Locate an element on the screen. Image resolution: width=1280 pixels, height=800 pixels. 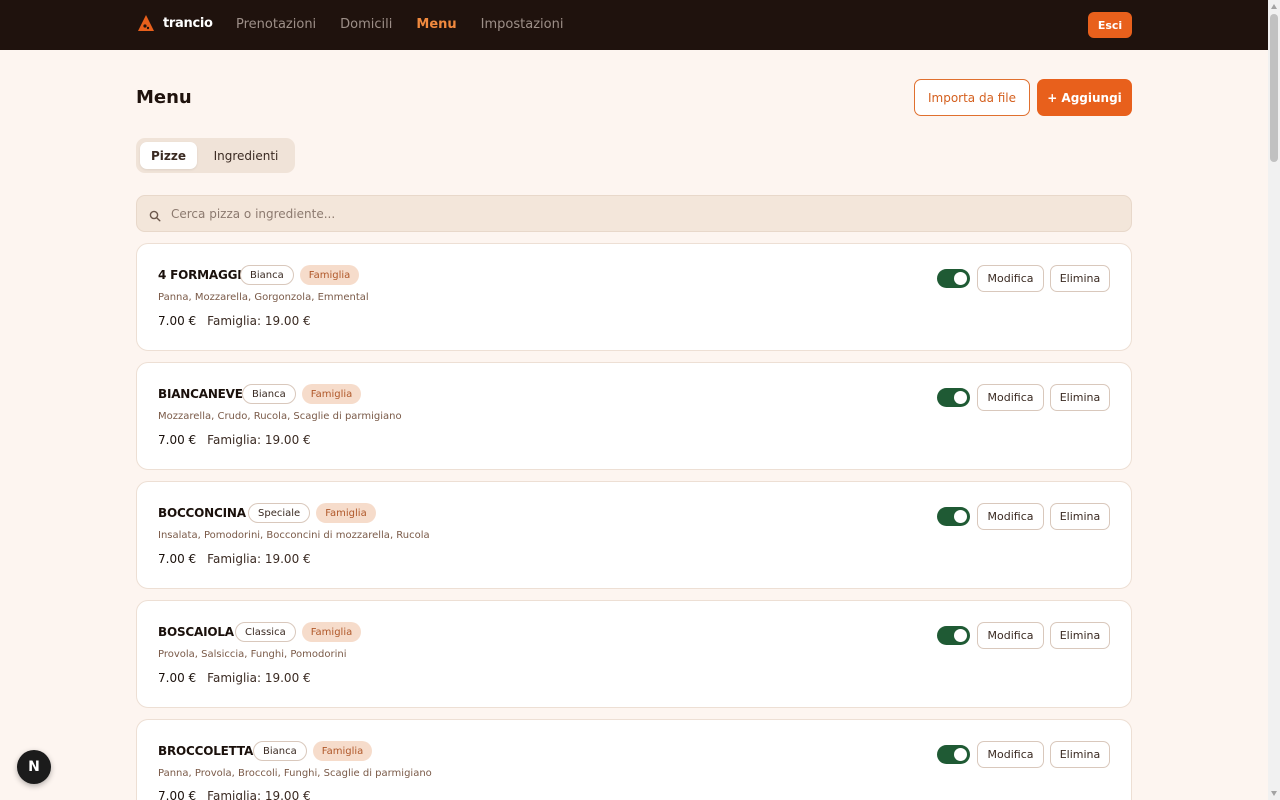
nav-item-domicili: Domicili is located at coordinates (366, 25).